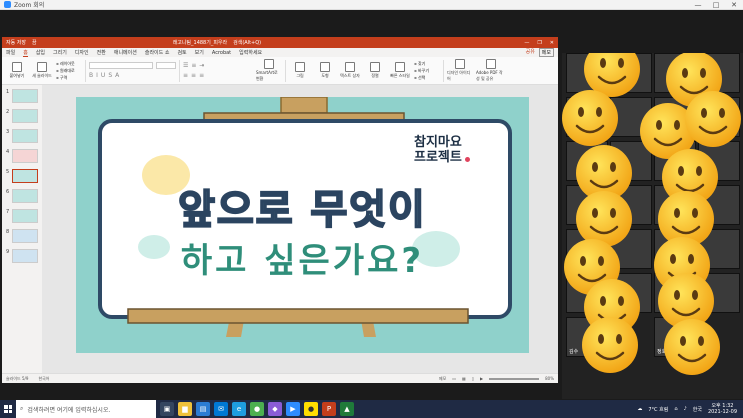  Describe the element at coordinates (23, 236) in the screenshot. I see `slide-thumb: 8` at that location.